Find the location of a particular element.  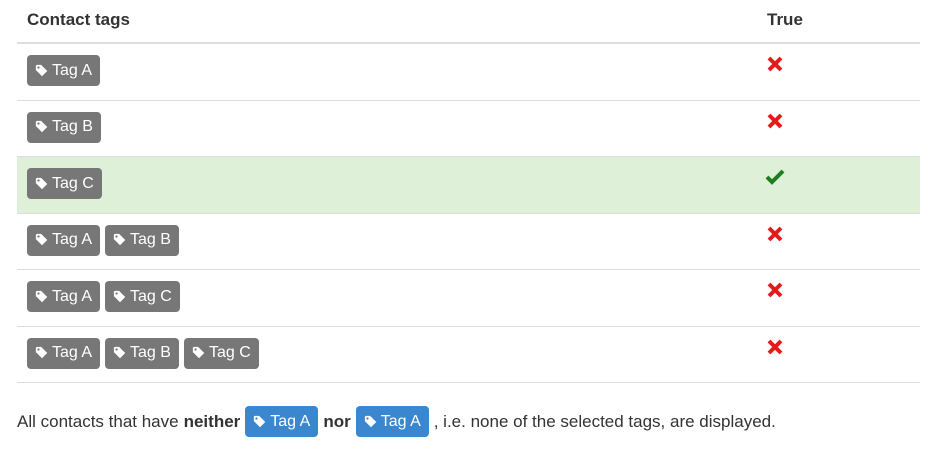

note-prefix: All contacts that have is located at coordinates (98, 421).